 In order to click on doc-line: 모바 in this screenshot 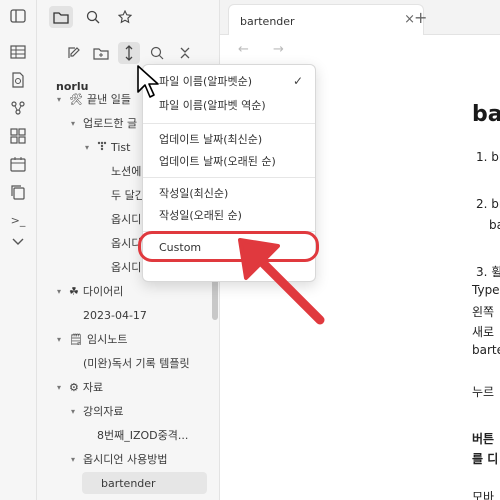, I will do `click(483, 495)`.